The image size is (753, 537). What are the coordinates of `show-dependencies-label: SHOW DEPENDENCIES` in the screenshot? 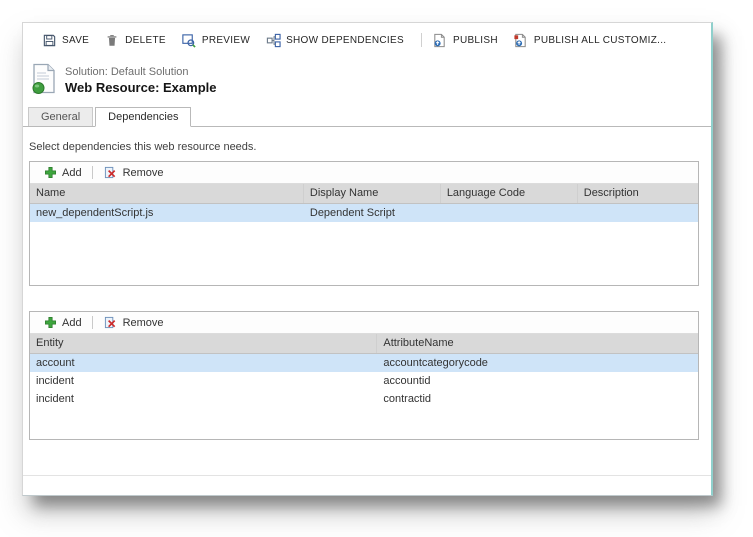 It's located at (345, 40).